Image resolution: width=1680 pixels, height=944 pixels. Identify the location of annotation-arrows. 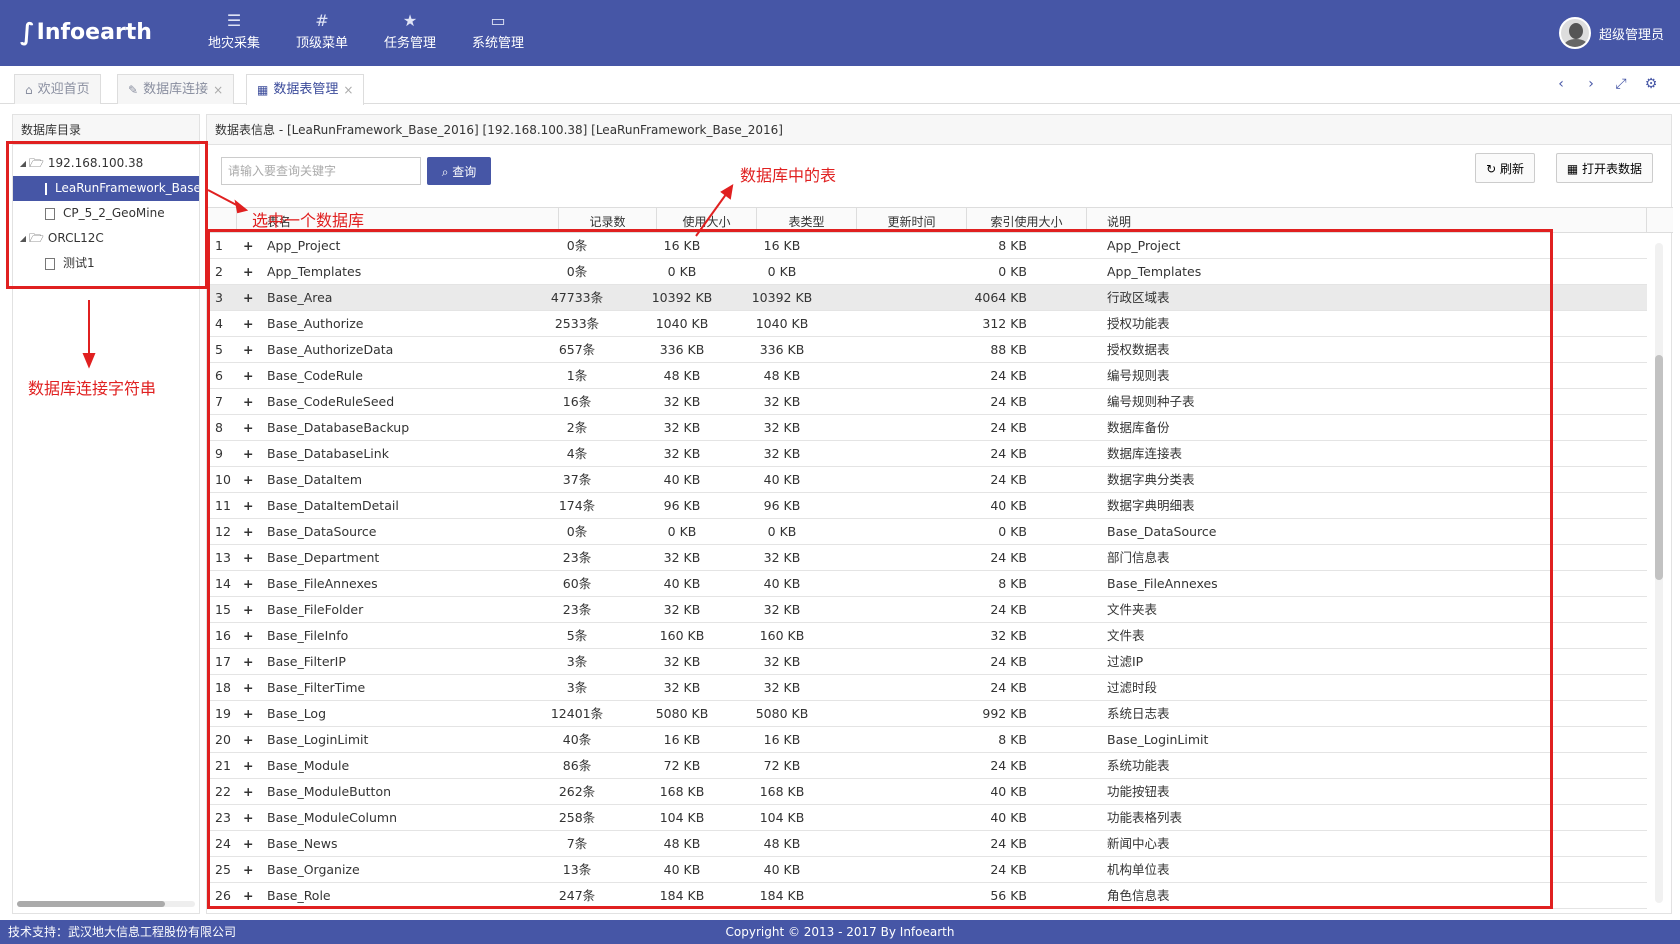
(408, 276).